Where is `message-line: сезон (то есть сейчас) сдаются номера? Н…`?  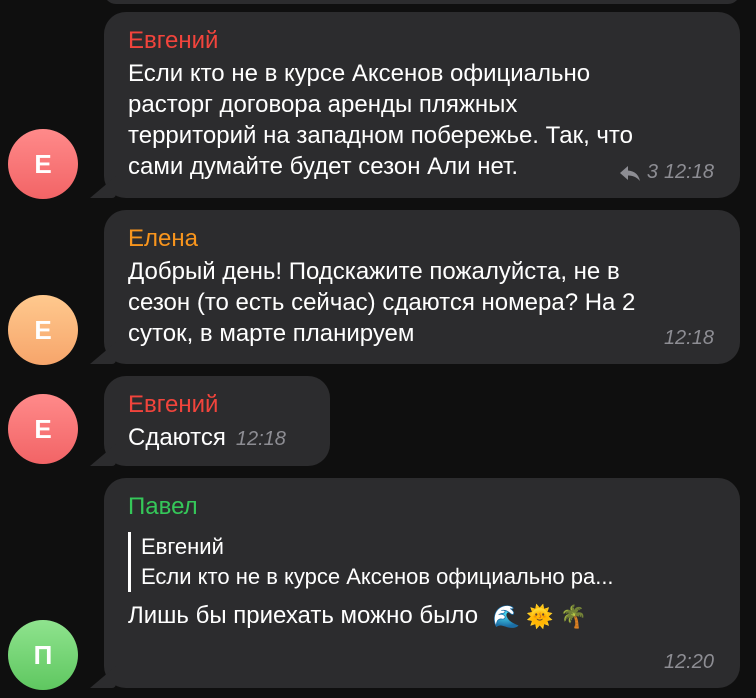
message-line: сезон (то есть сейчас) сдаются номера? Н… is located at coordinates (382, 302).